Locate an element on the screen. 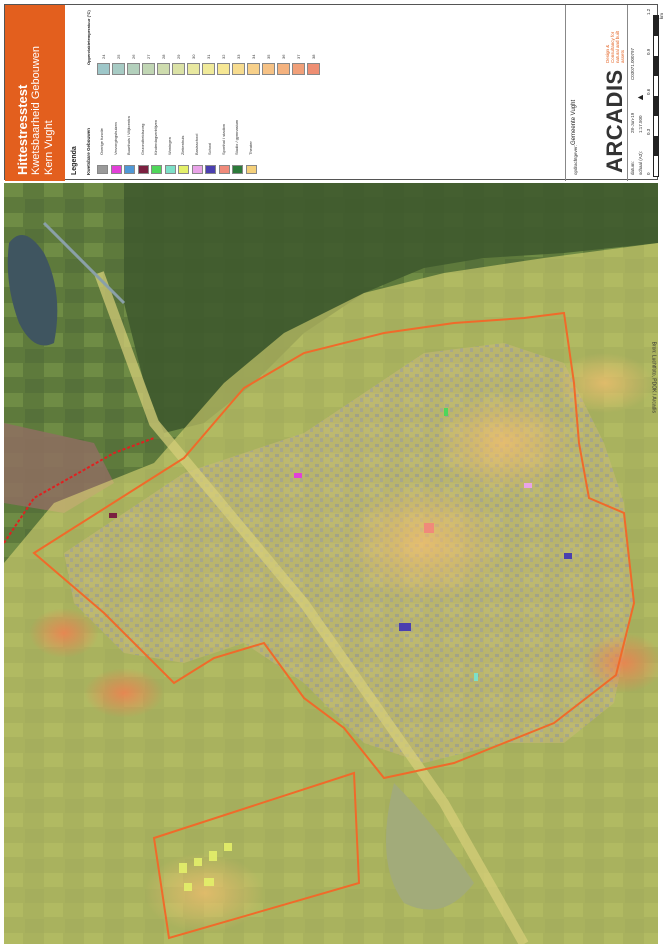 The height and width of the screenshot is (948, 666). scale-tick-label: 0 is located at coordinates (648, 173).